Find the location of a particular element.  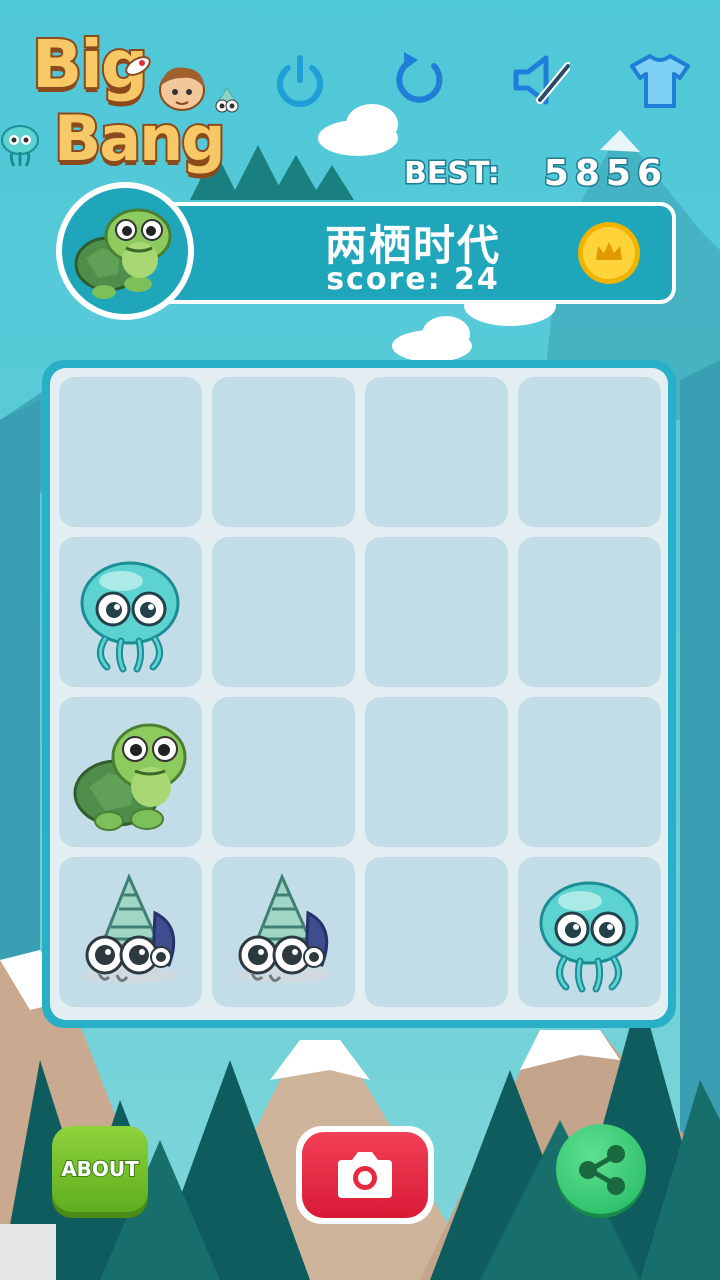

best-score-value: 5856 is located at coordinates (605, 173).